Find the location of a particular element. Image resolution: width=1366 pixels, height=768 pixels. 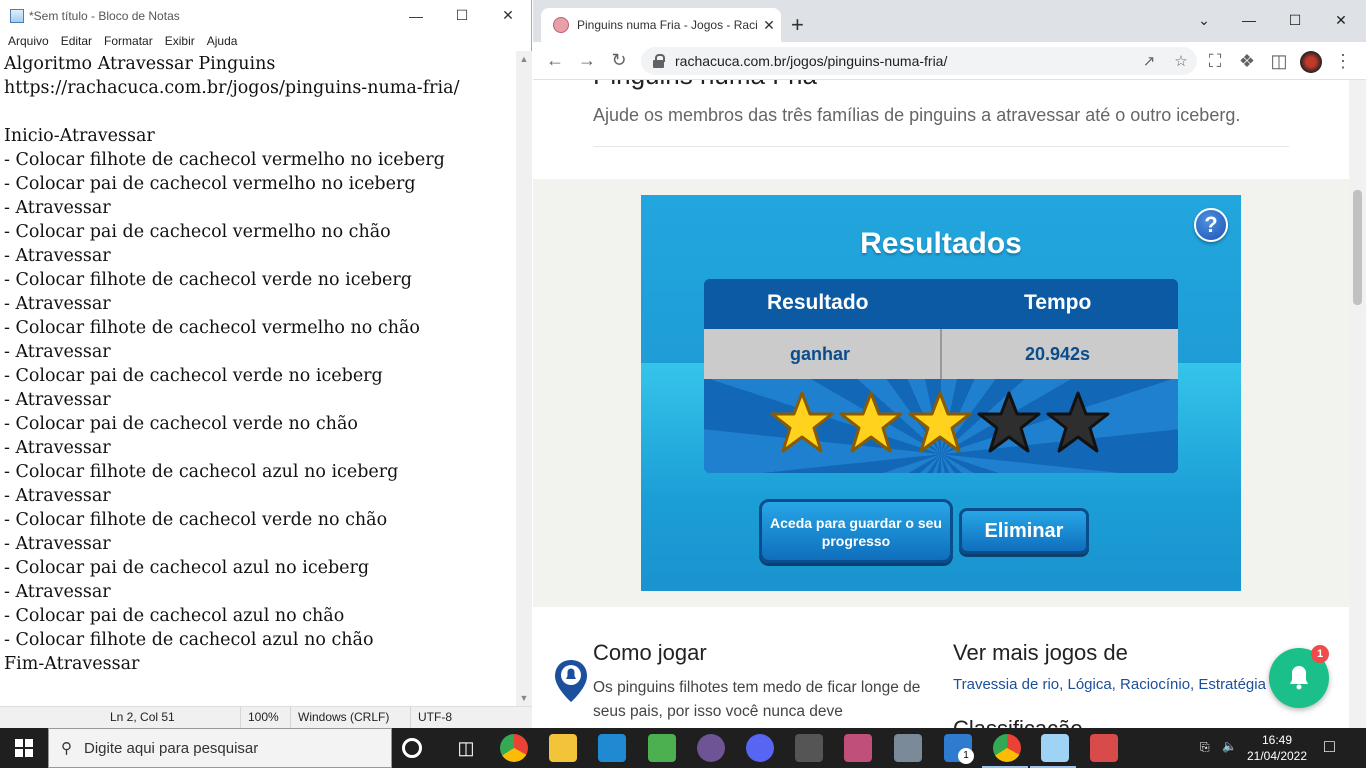

site-favicon-icon is located at coordinates (561, 25).